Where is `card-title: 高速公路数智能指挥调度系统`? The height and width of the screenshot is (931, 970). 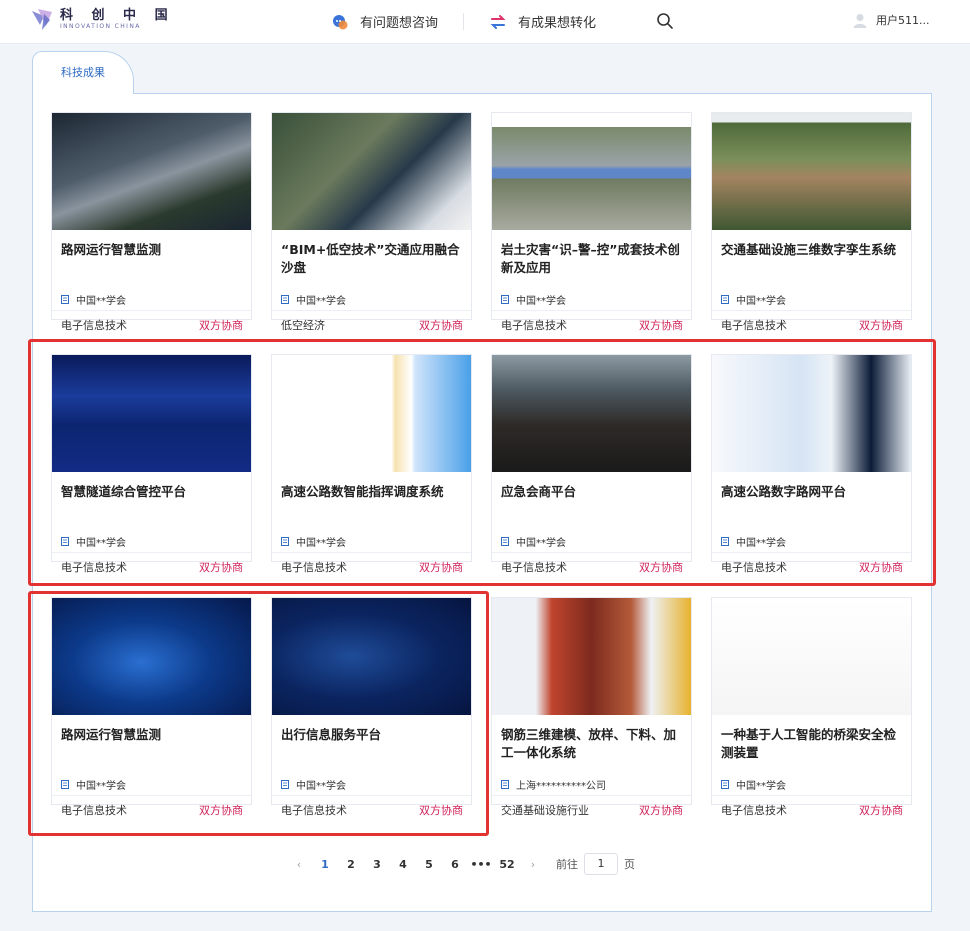
card-title: 高速公路数智能指挥调度系统 is located at coordinates (373, 492).